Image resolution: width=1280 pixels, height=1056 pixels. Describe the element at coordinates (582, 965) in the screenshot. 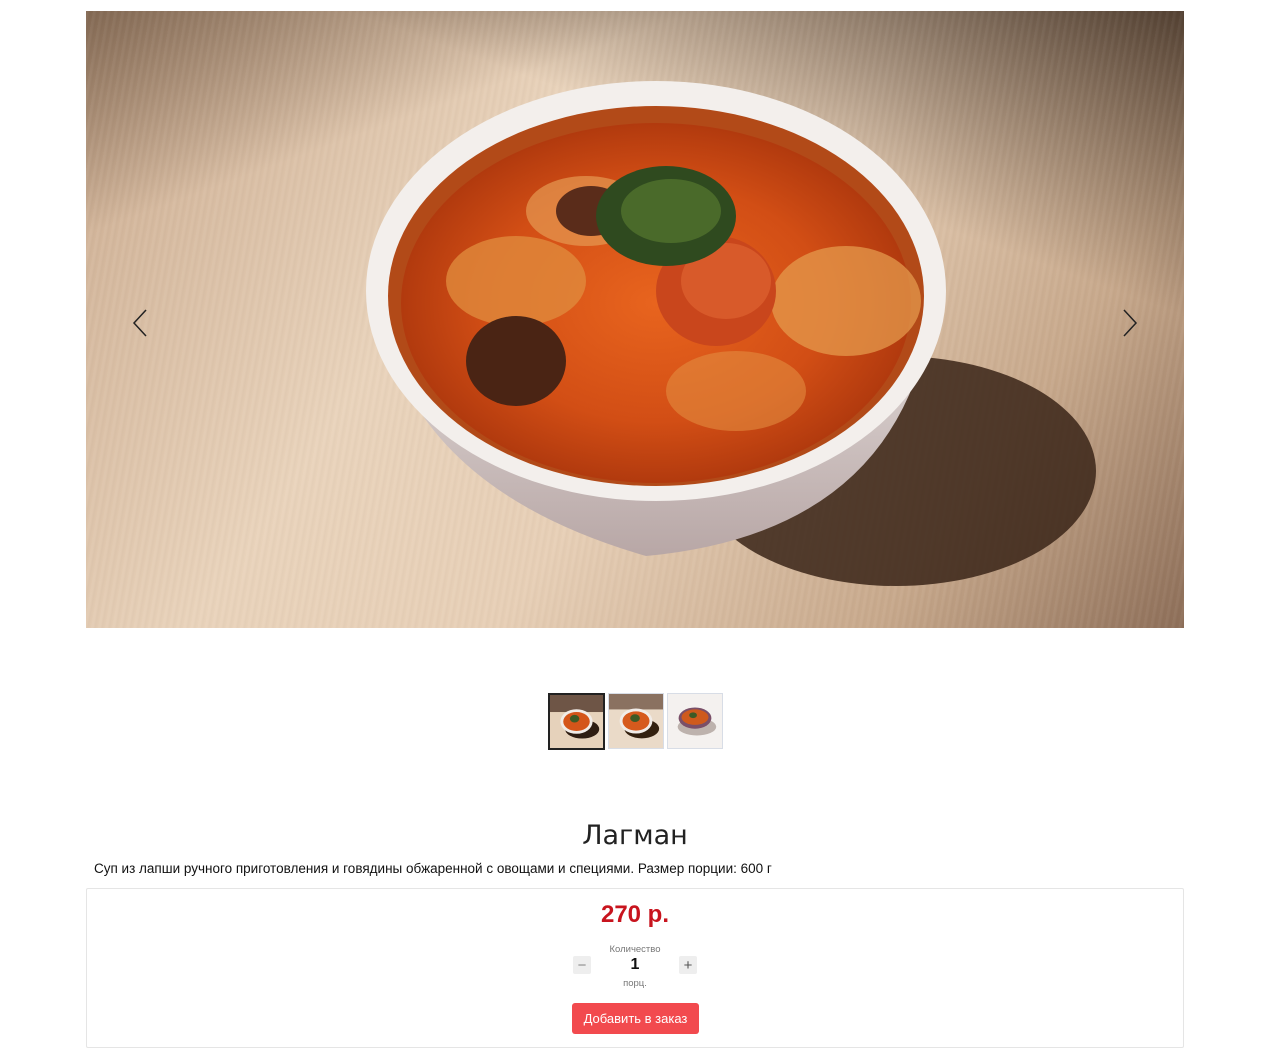

I see `quantity-decrease-button: −` at that location.